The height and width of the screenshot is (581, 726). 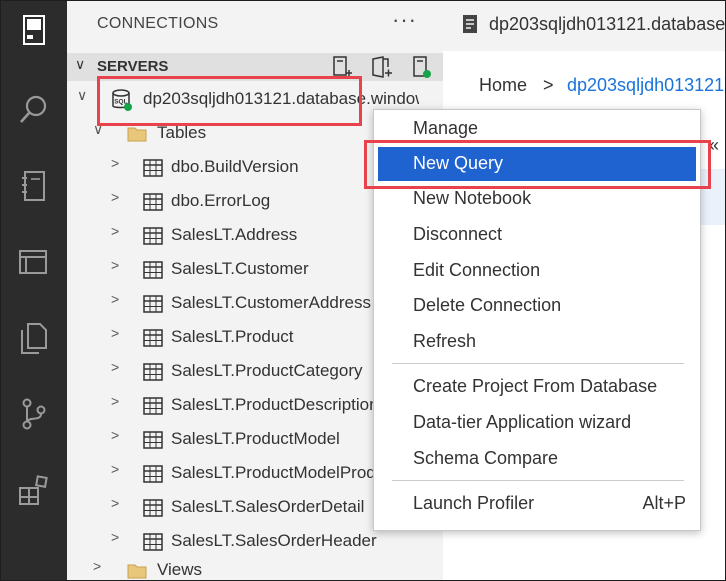 What do you see at coordinates (404, 20) in the screenshot?
I see `more-actions-icon: ···` at bounding box center [404, 20].